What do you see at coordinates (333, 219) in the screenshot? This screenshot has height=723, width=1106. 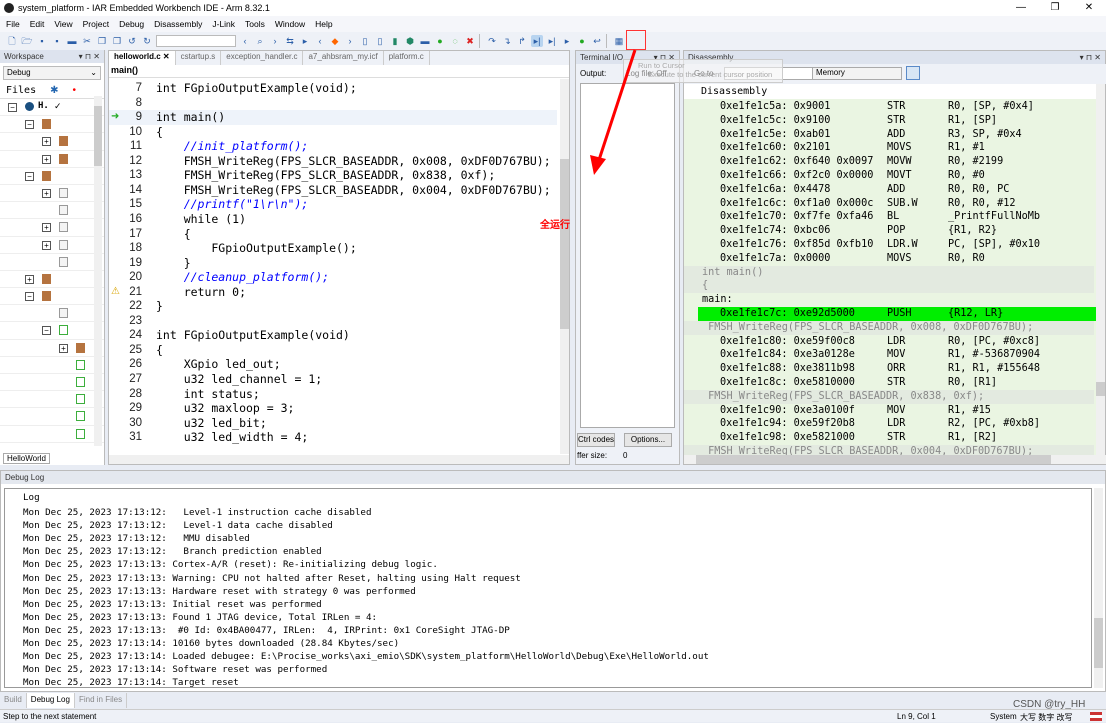 I see `code-line: 16 while (1)` at bounding box center [333, 219].